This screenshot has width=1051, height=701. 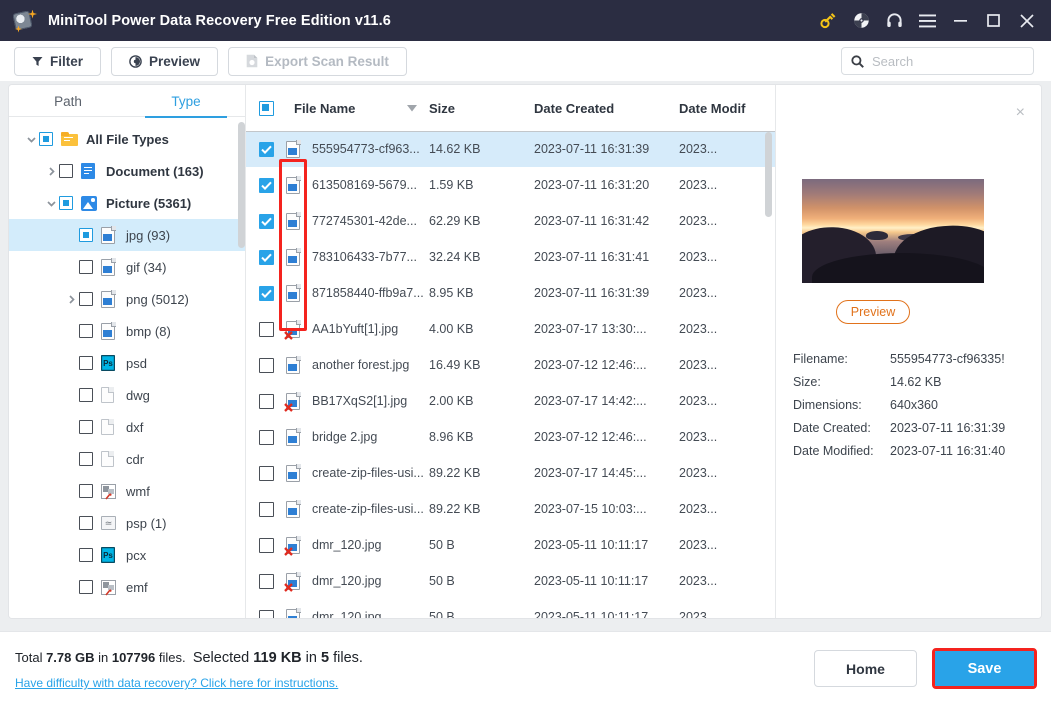 What do you see at coordinates (127, 555) in the screenshot?
I see `tree-item-pcx: Ps pcx` at bounding box center [127, 555].